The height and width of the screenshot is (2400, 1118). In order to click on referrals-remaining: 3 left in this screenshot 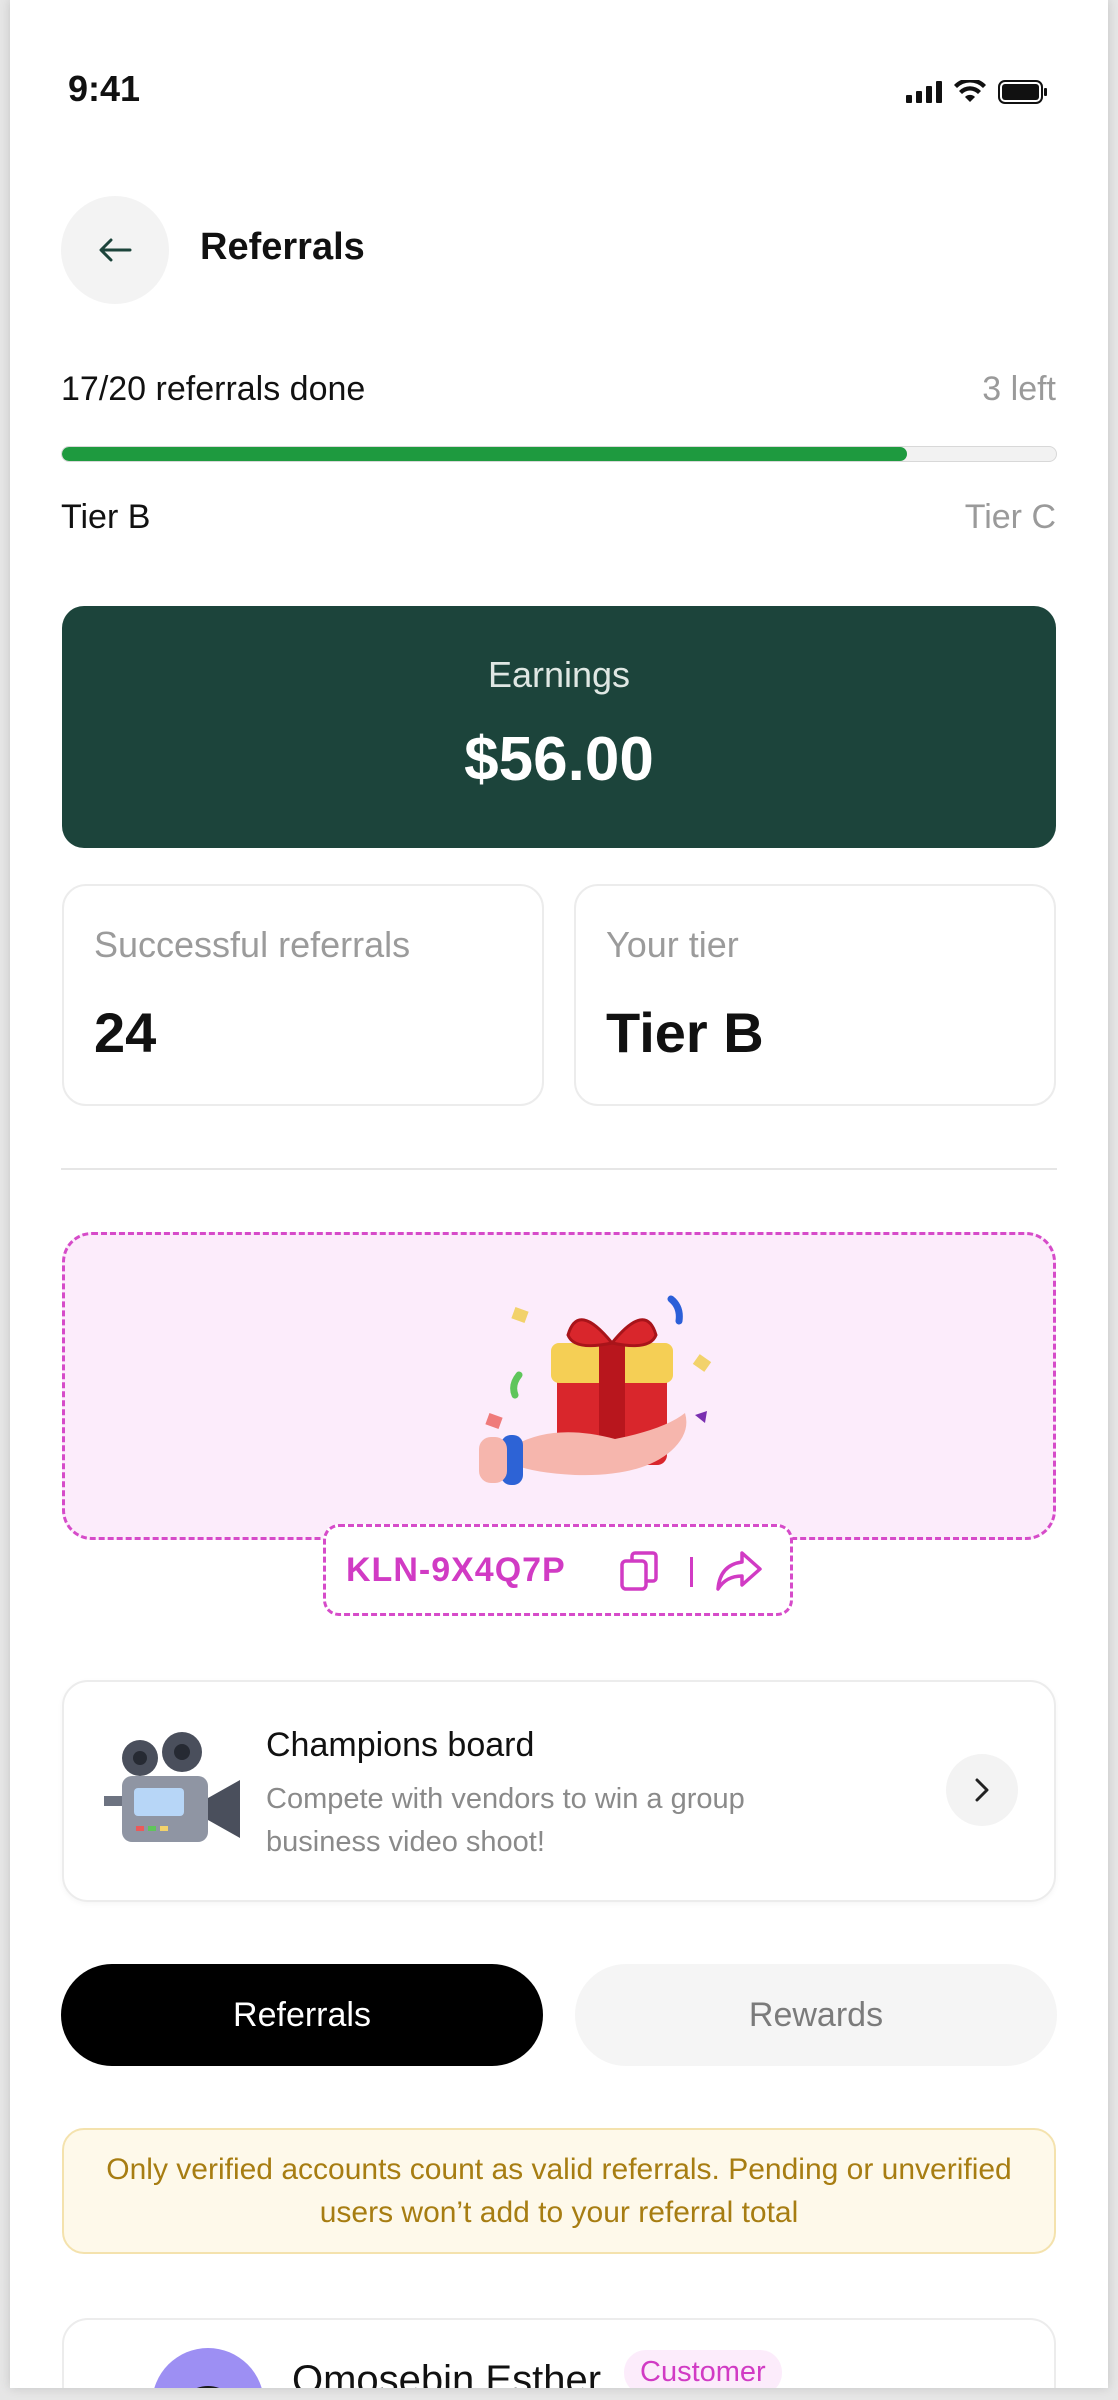, I will do `click(1019, 389)`.